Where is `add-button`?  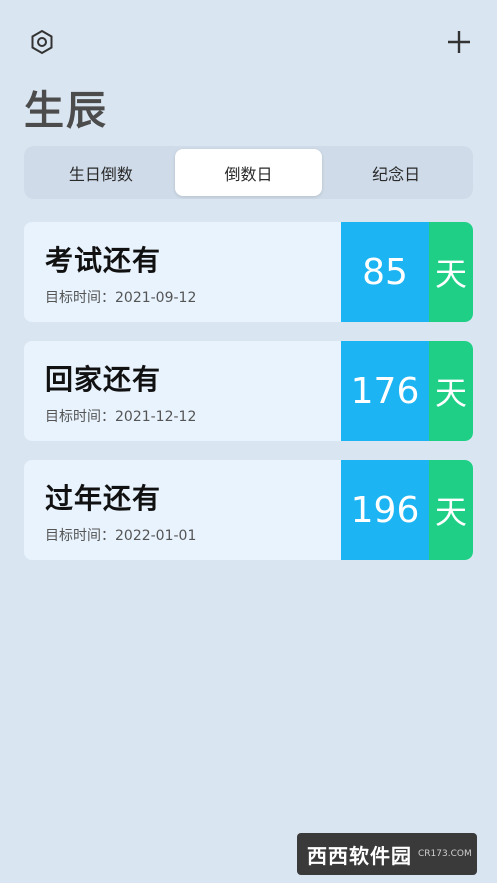 add-button is located at coordinates (459, 42).